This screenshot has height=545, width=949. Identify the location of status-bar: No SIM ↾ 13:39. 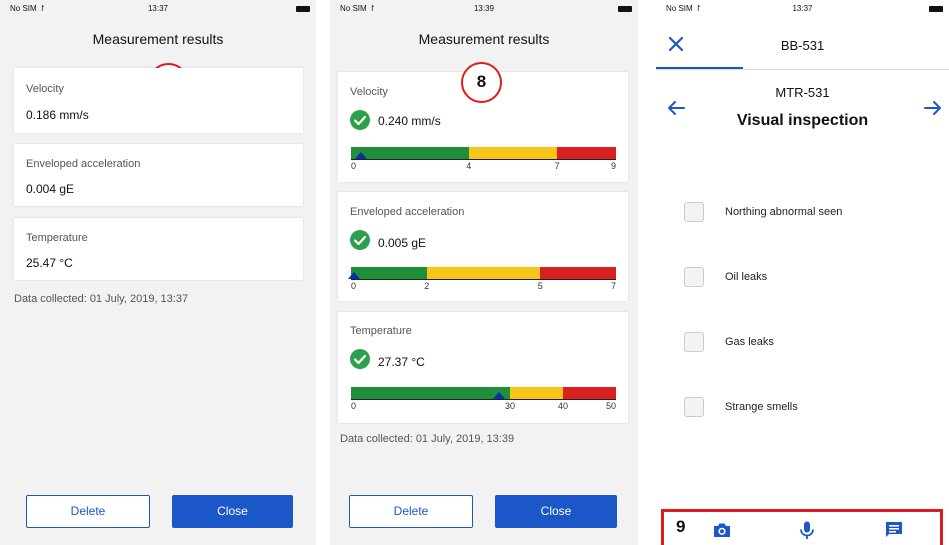
(484, 8).